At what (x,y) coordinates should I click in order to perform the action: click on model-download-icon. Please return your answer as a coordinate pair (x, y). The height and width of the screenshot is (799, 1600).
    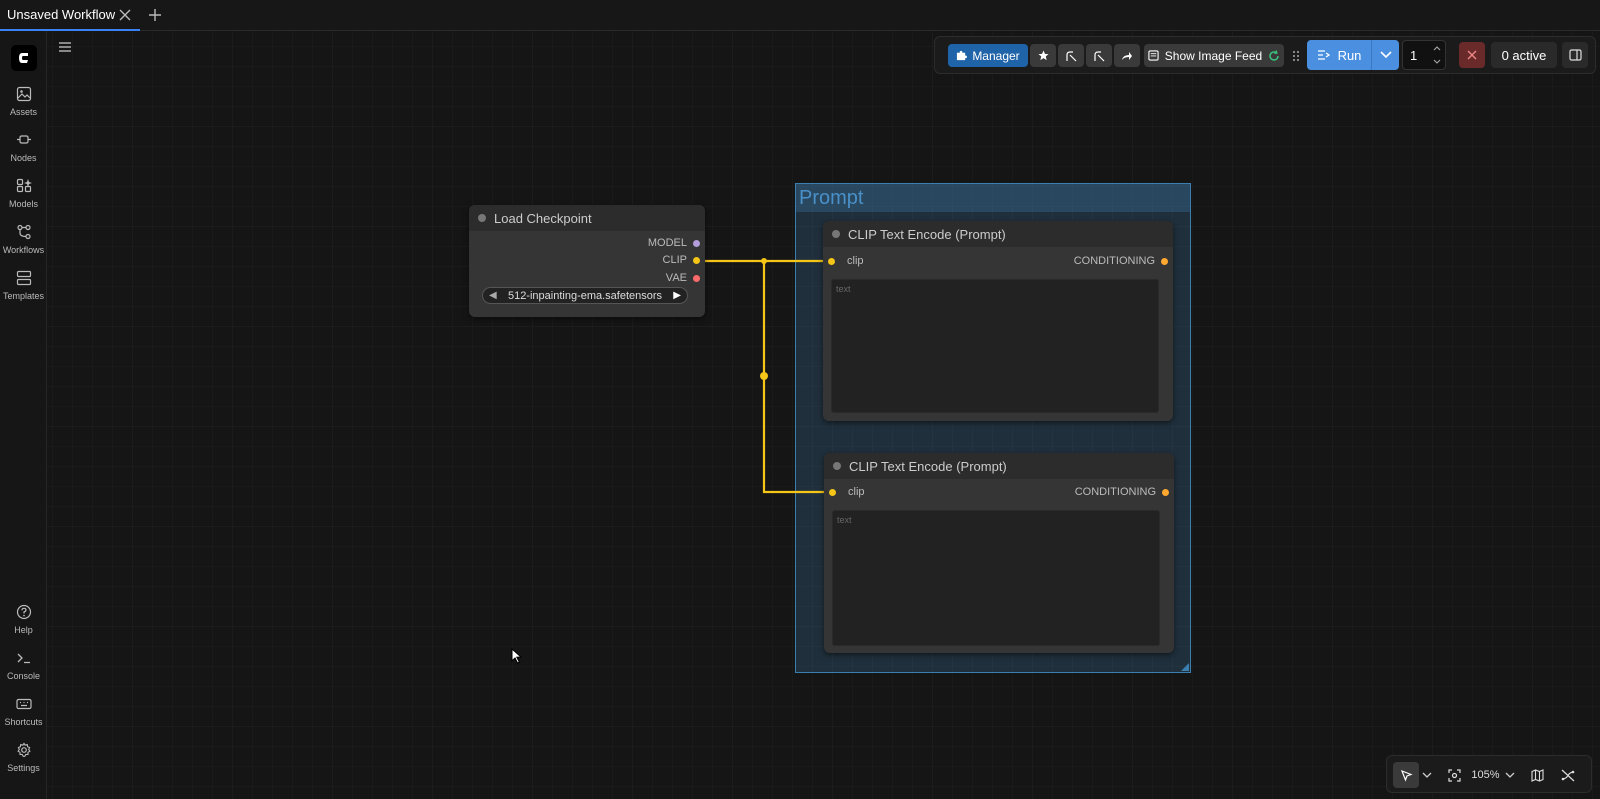
    Looking at the image, I should click on (1071, 55).